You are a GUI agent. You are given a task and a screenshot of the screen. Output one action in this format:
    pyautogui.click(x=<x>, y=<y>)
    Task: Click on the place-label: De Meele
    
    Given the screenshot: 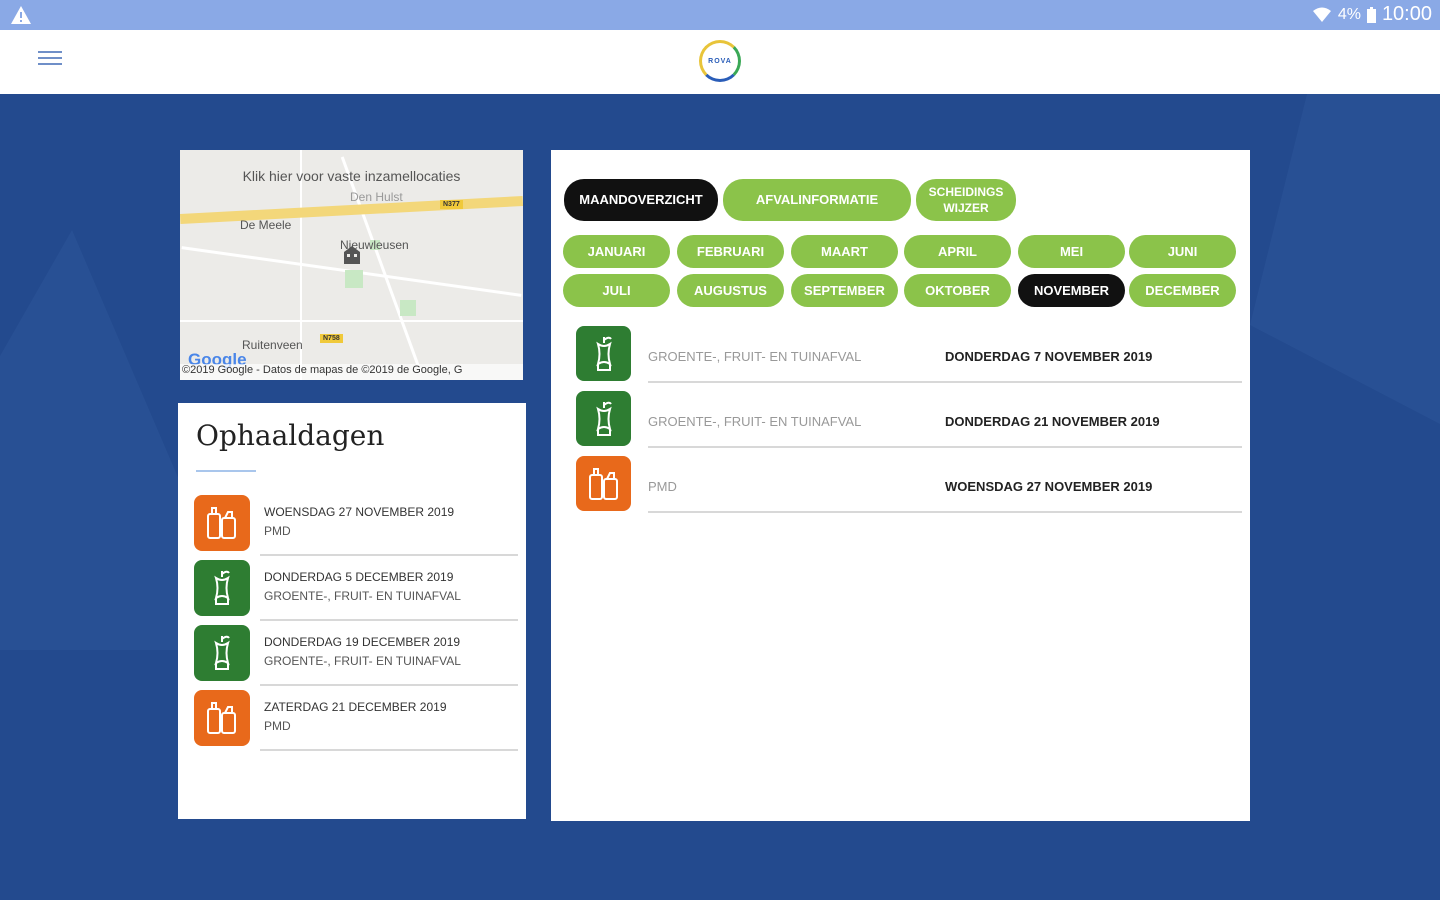 What is the action you would take?
    pyautogui.click(x=266, y=225)
    